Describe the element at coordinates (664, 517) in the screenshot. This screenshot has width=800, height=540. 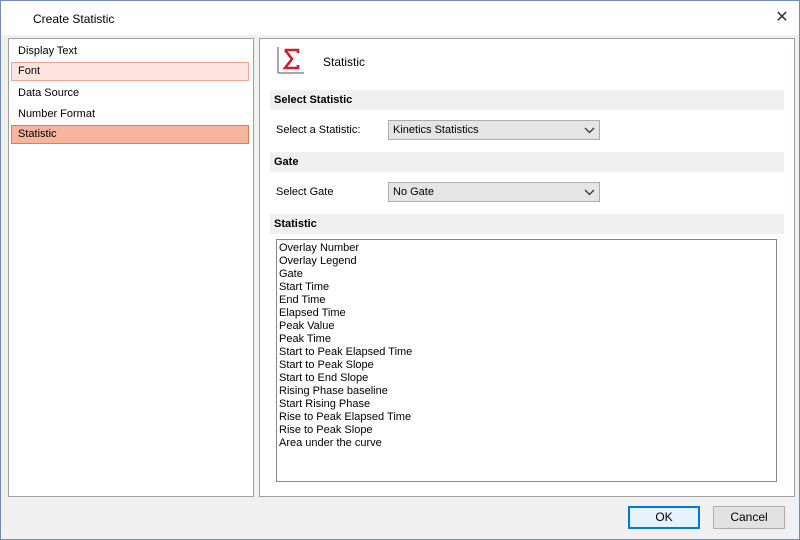
I see `ok-button: OK` at that location.